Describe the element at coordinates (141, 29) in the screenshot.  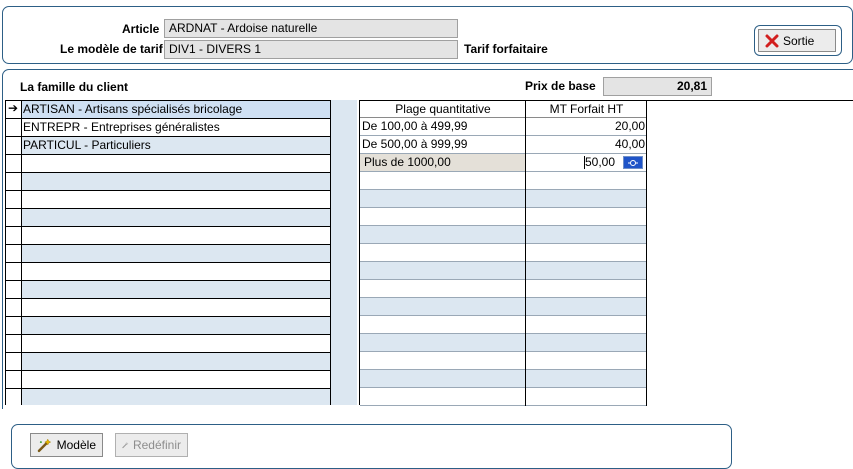
I see `article-label: Article` at that location.